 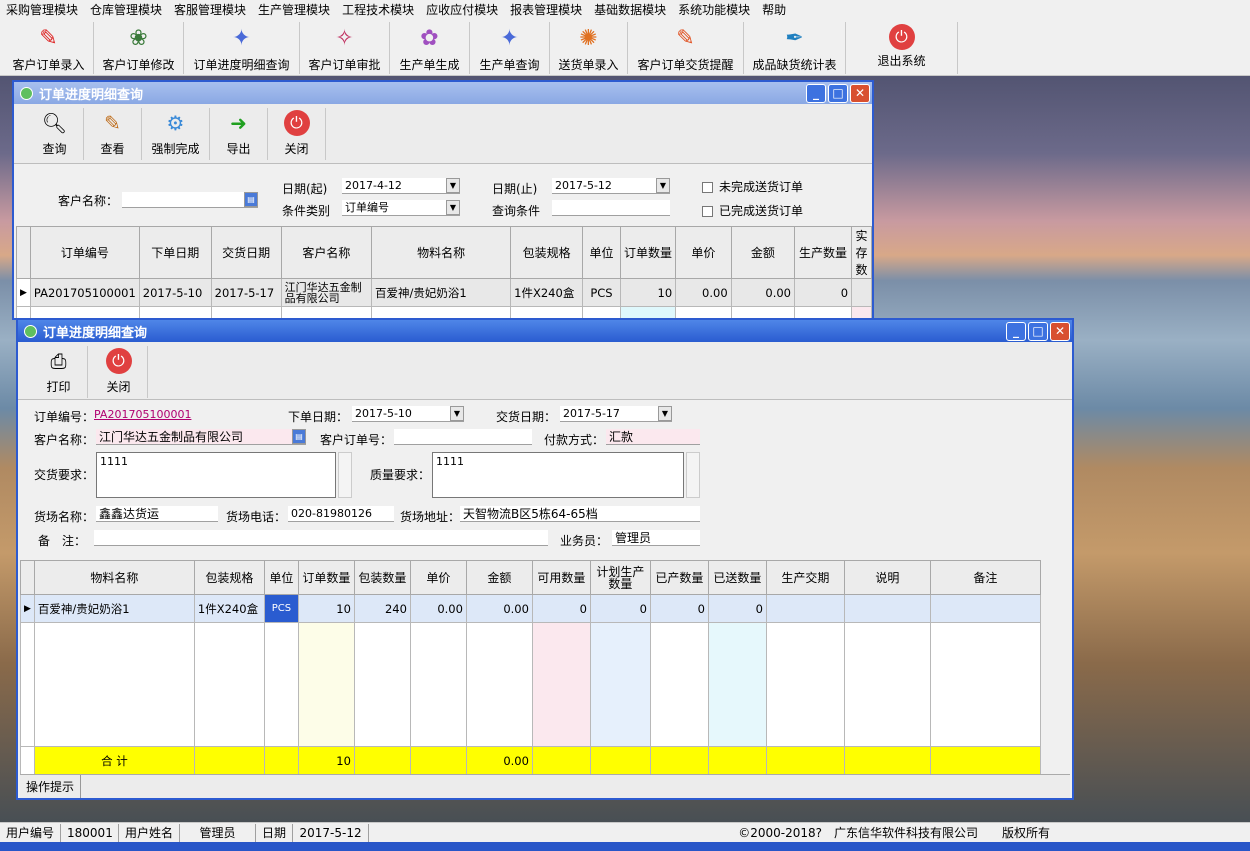 What do you see at coordinates (630, 10) in the screenshot?
I see `menu-item: 基础数据模块` at bounding box center [630, 10].